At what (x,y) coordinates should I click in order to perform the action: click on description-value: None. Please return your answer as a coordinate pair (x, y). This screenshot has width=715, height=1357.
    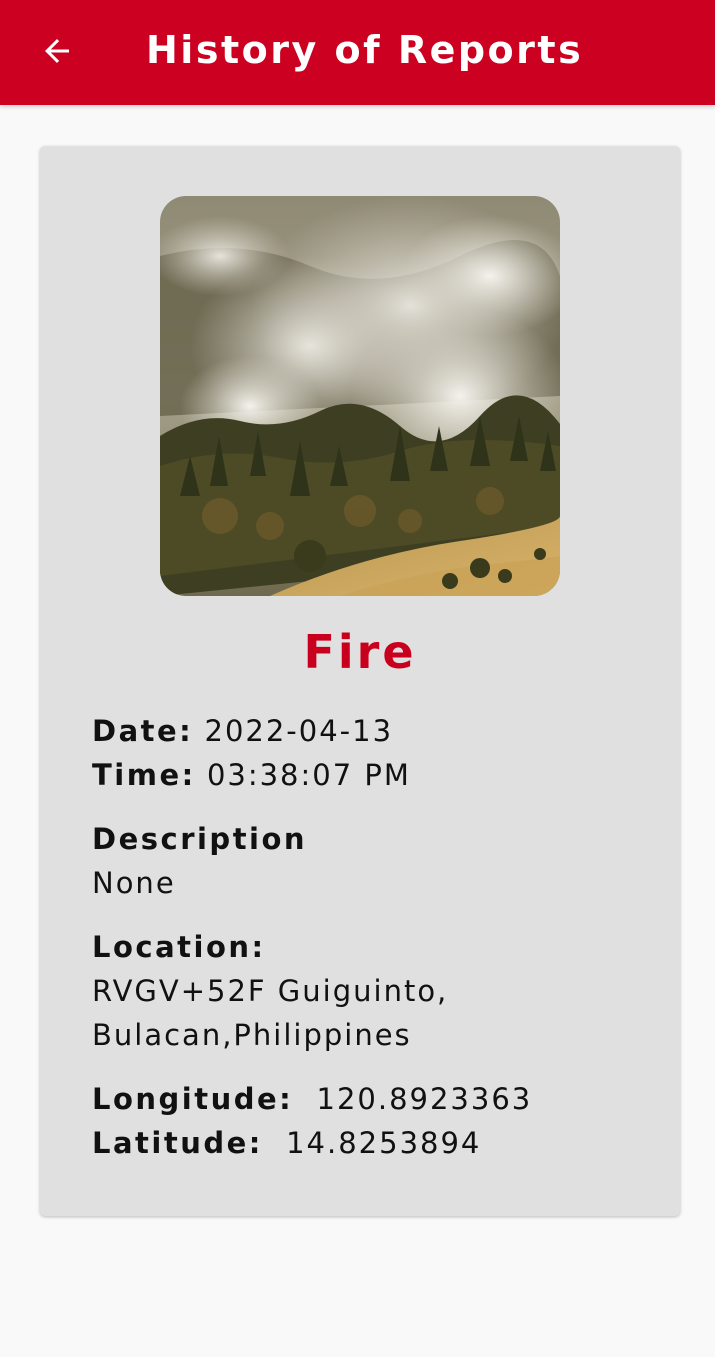
    Looking at the image, I should click on (134, 883).